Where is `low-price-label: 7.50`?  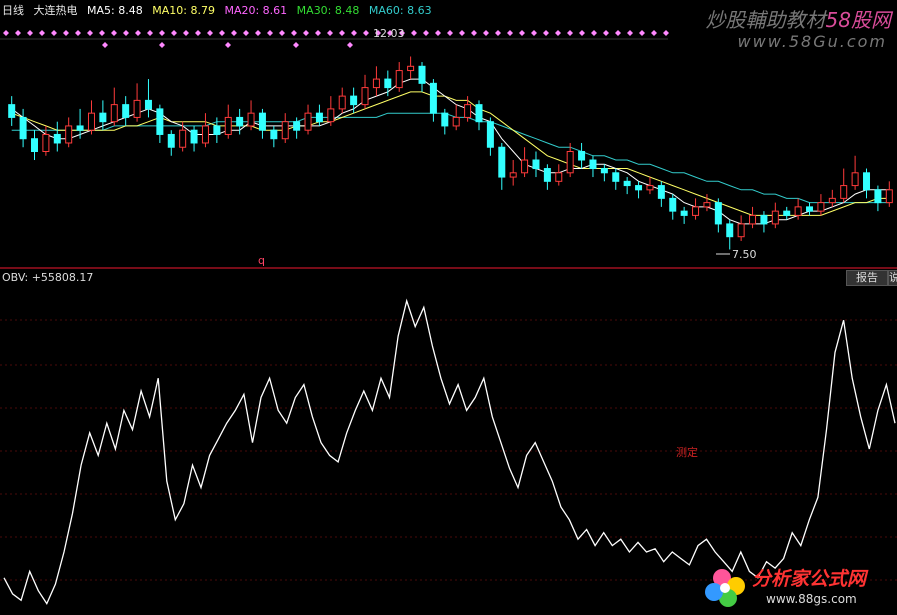
low-price-label: 7.50 is located at coordinates (744, 254).